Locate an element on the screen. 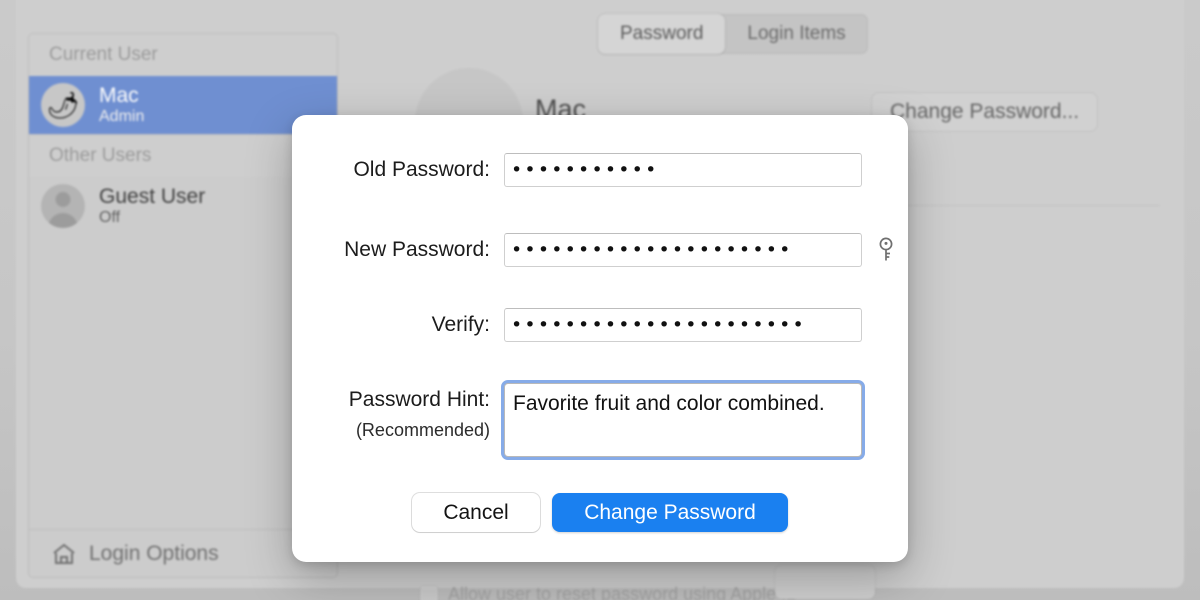 This screenshot has height=600, width=1200. new-password-row: New Password: ••••••••••••••••••••• is located at coordinates (577, 250).